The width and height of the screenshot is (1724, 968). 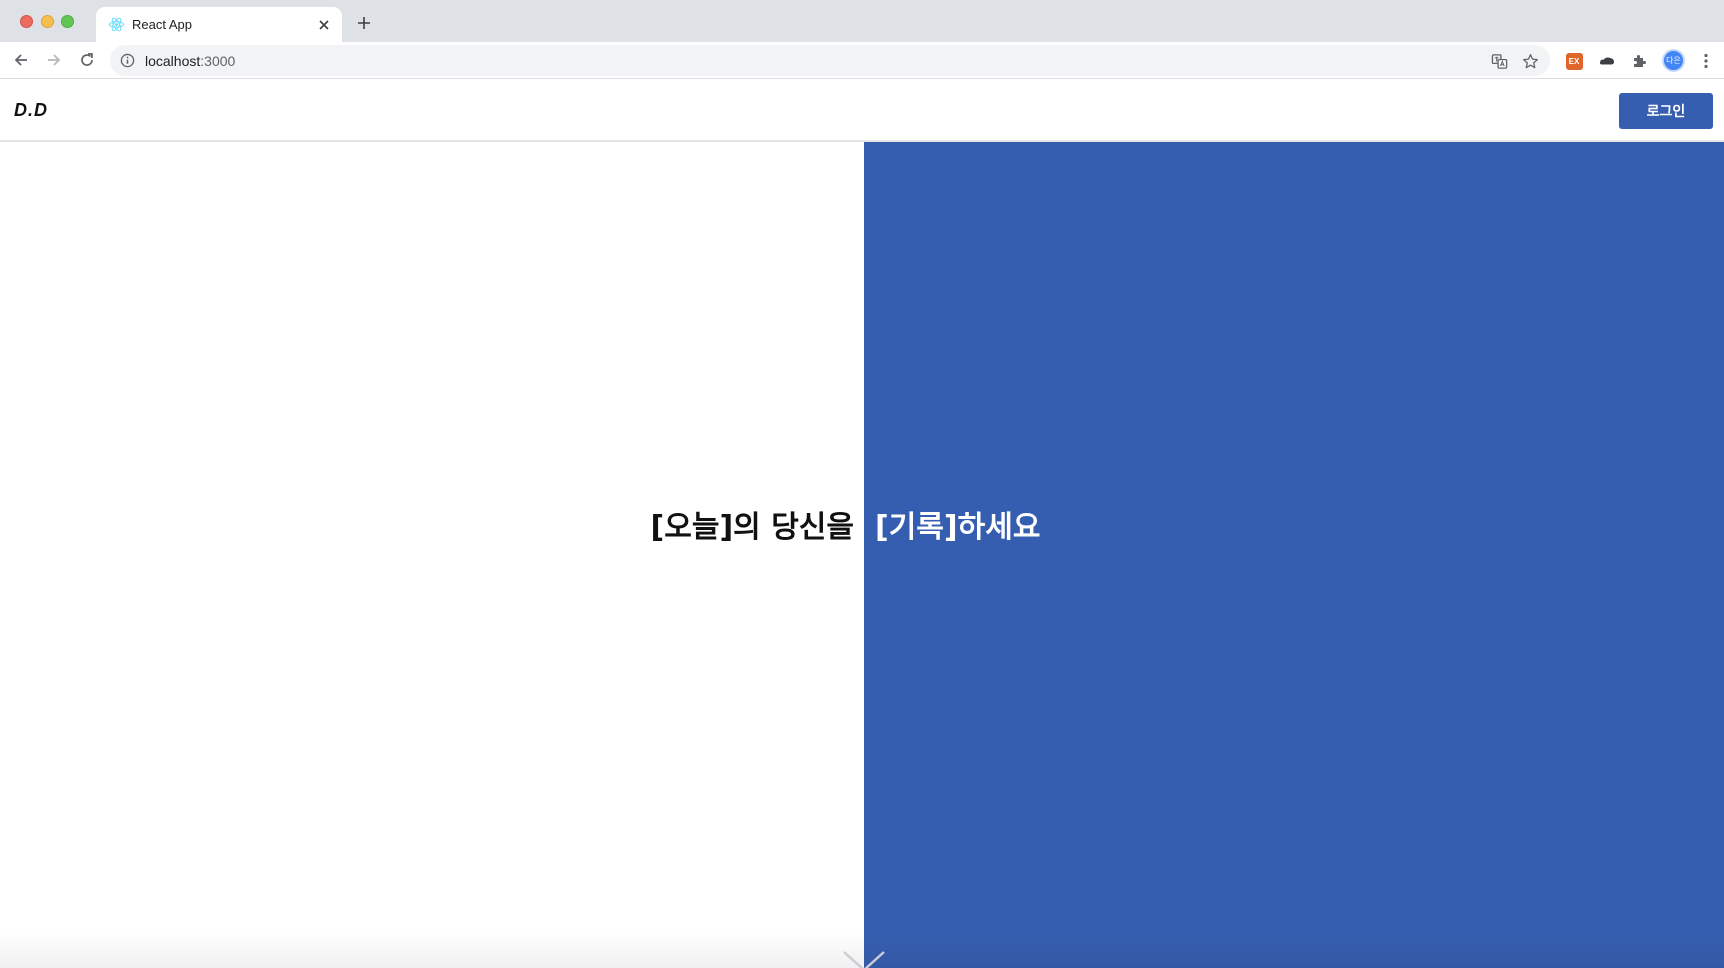 I want to click on login-button: 로그인, so click(x=1666, y=111).